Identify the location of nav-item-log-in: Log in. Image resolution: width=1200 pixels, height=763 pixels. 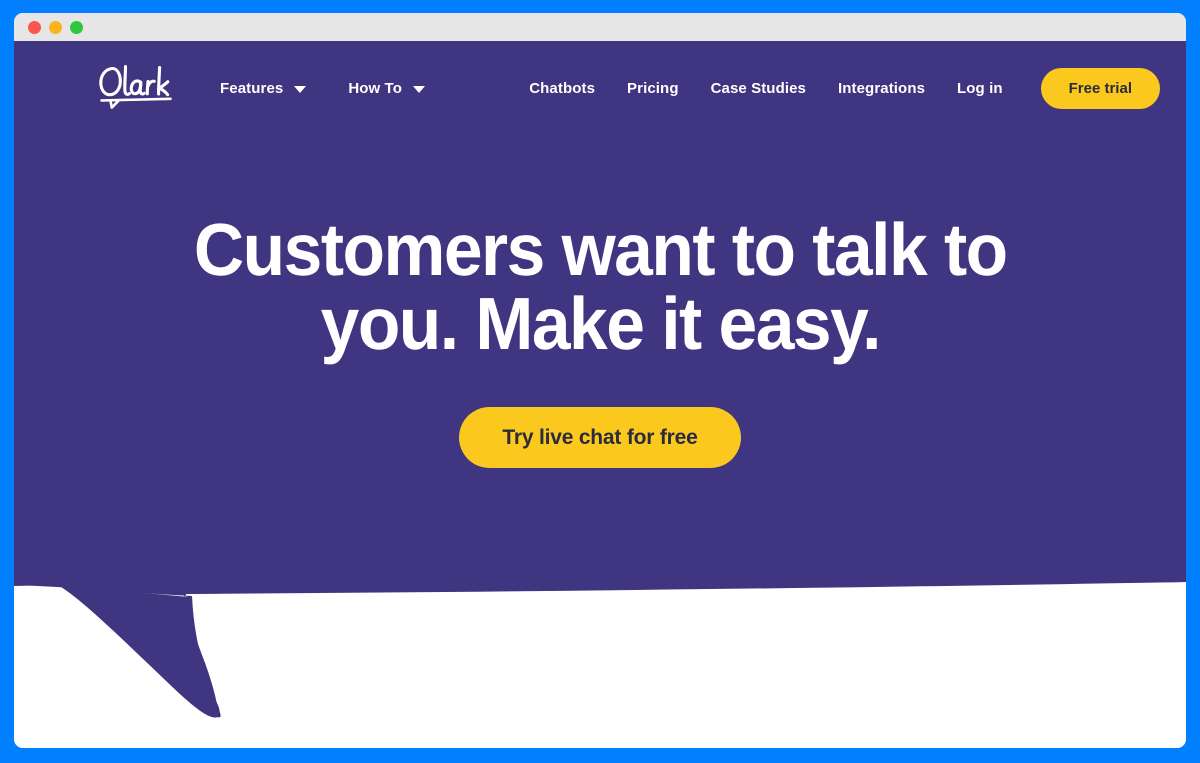
(980, 88).